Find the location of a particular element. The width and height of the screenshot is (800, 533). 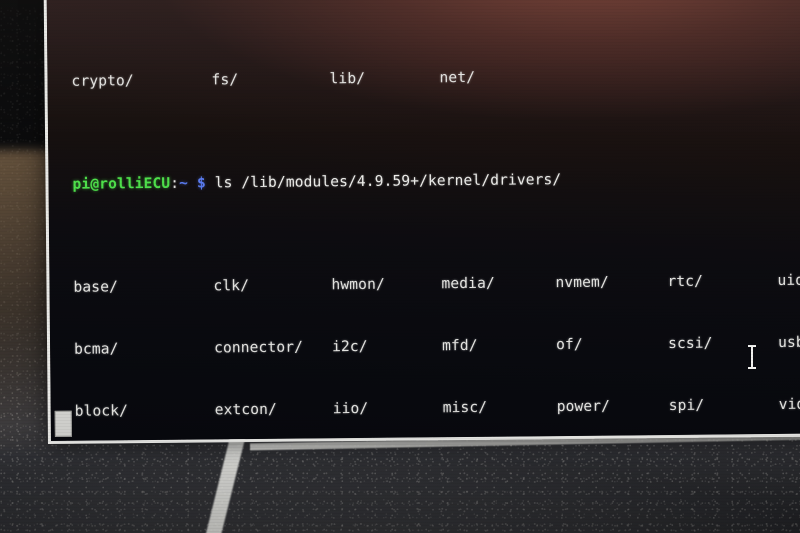

dir-entry: scsi/ is located at coordinates (690, 343).